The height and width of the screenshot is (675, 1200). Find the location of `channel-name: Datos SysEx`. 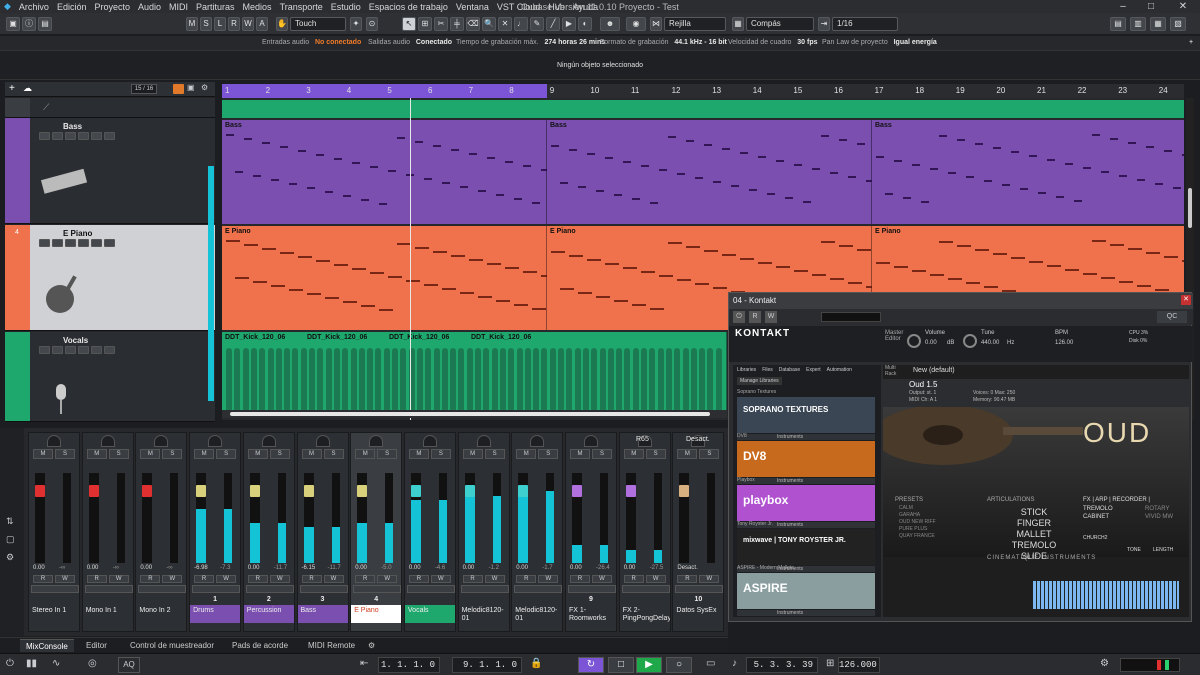

channel-name: Datos SysEx is located at coordinates (698, 614).